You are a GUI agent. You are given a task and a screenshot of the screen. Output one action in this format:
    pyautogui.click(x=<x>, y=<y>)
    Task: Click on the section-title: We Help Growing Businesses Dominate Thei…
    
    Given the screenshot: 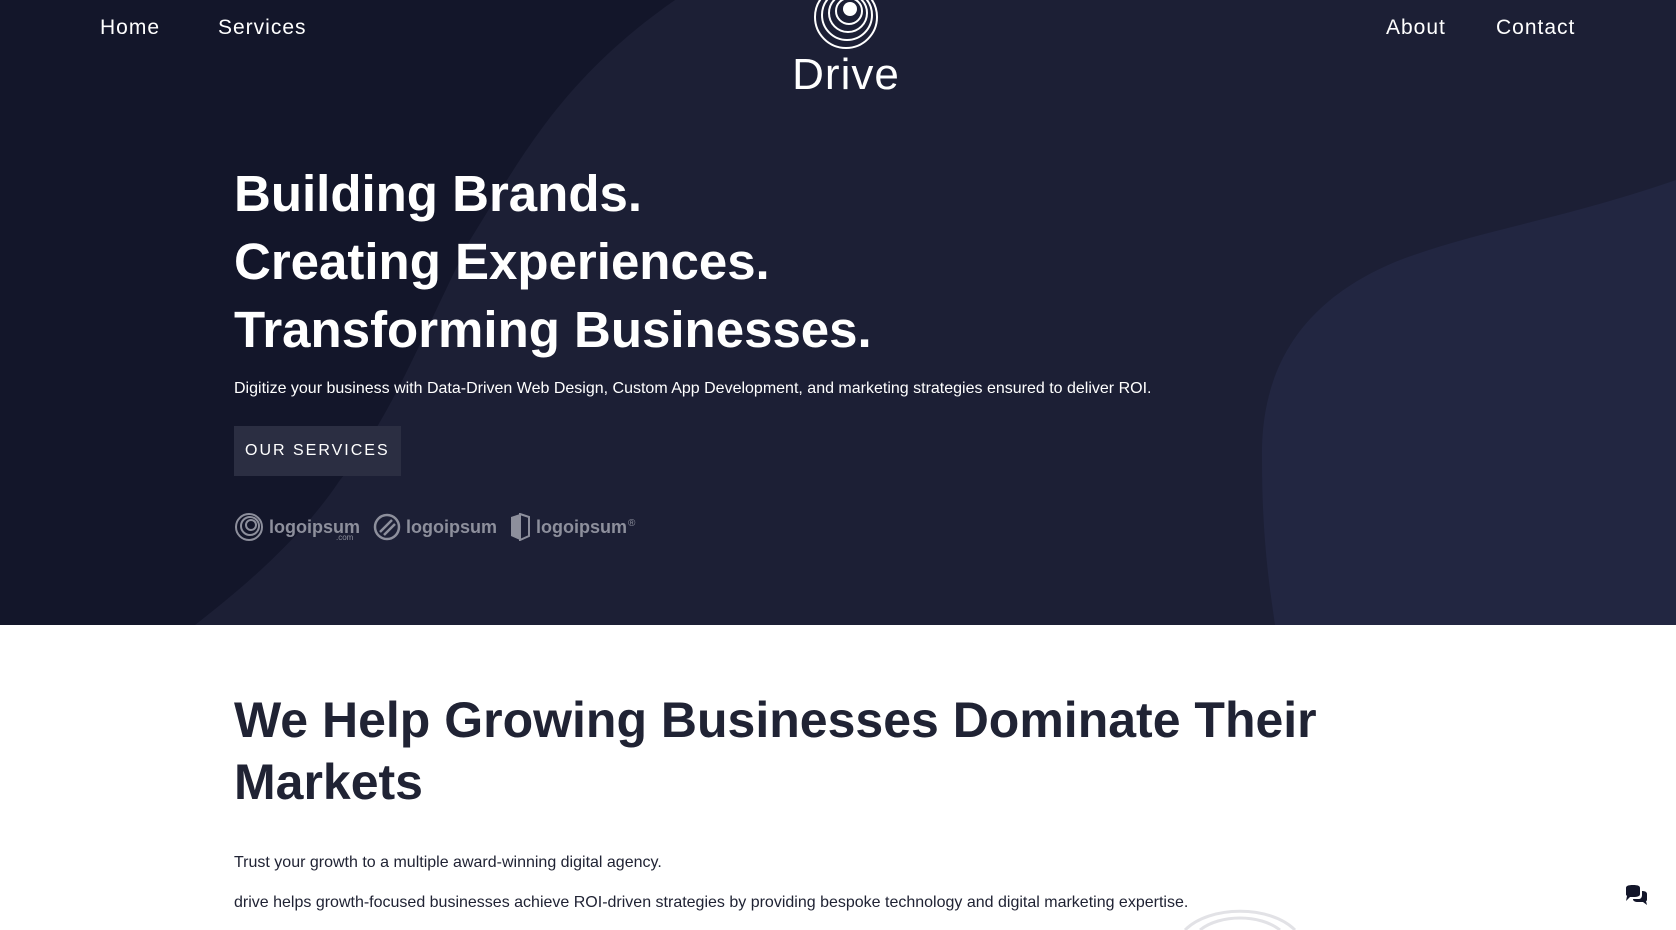 What is the action you would take?
    pyautogui.click(x=775, y=751)
    